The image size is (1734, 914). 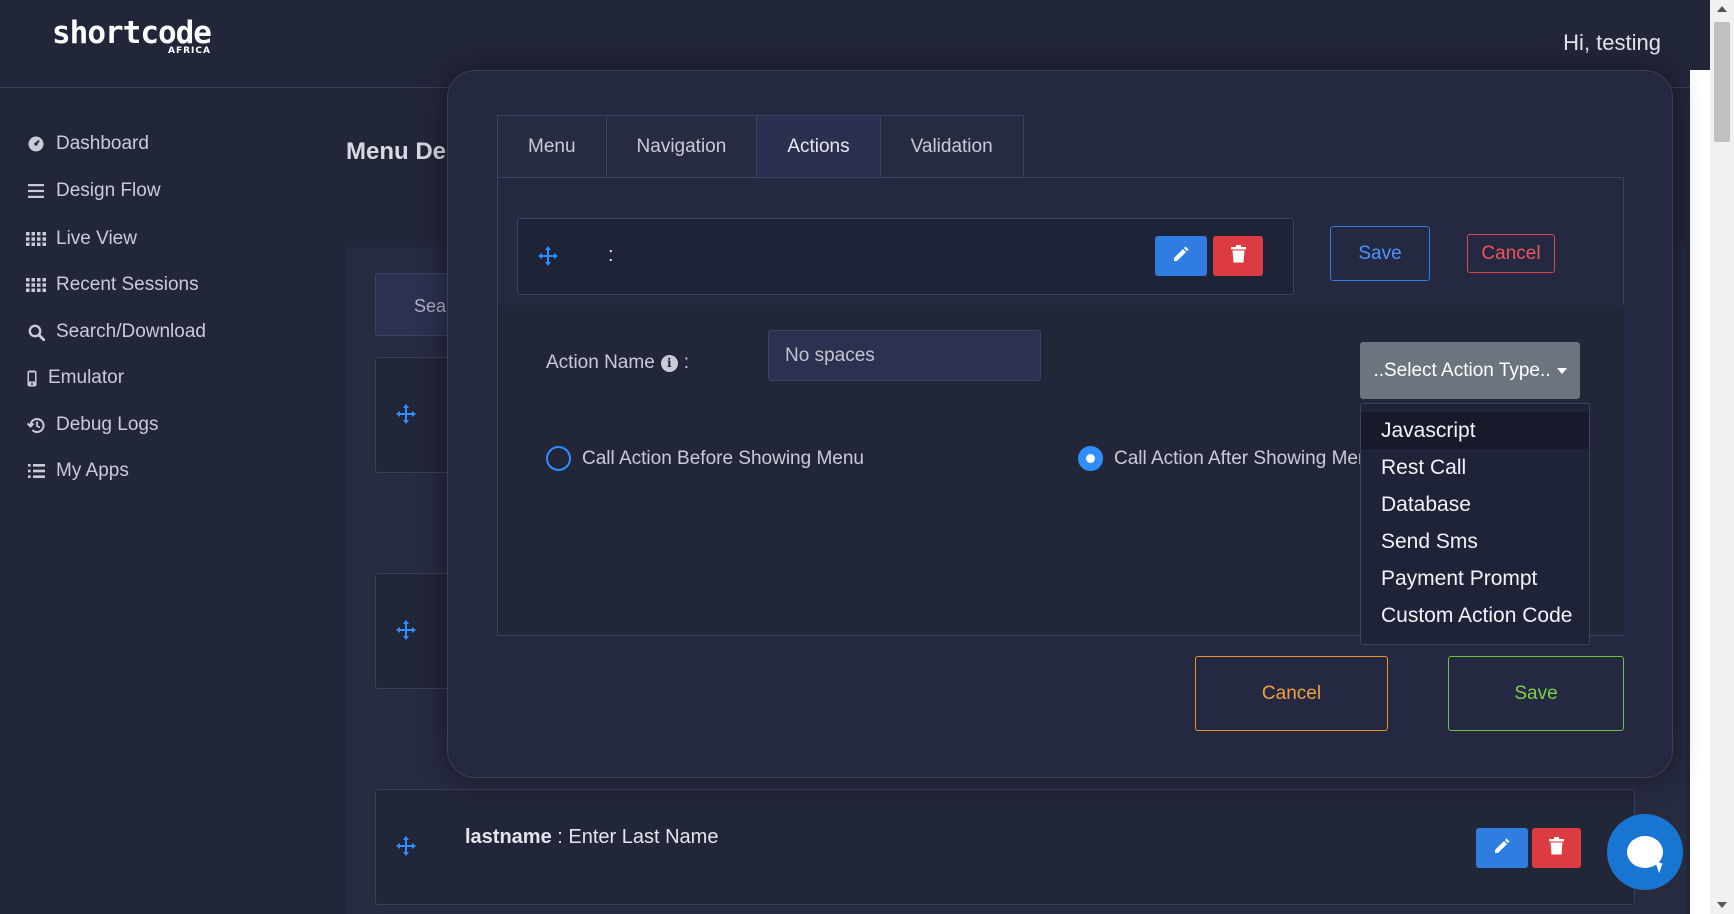 What do you see at coordinates (552, 146) in the screenshot?
I see `tab-menu: Menu` at bounding box center [552, 146].